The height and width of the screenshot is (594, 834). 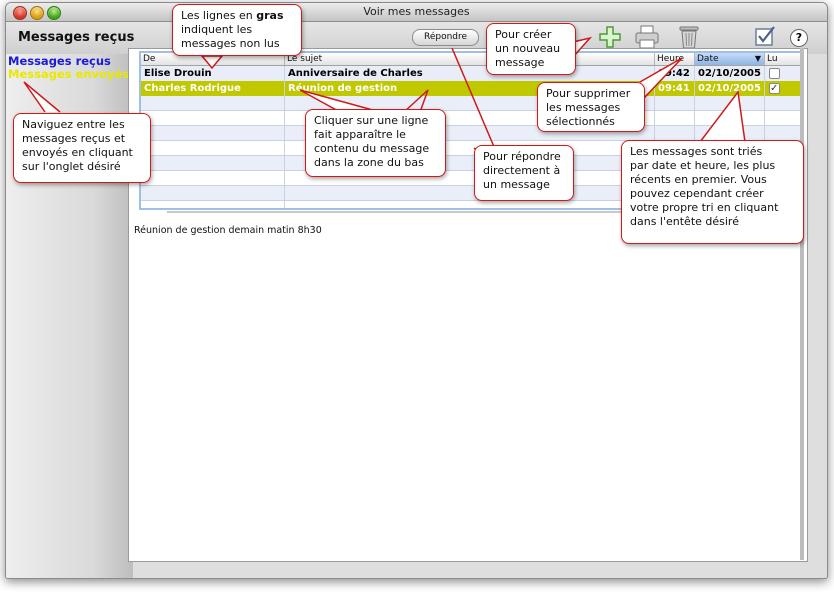 What do you see at coordinates (213, 73) in the screenshot?
I see `cell-from: Elise Drouin` at bounding box center [213, 73].